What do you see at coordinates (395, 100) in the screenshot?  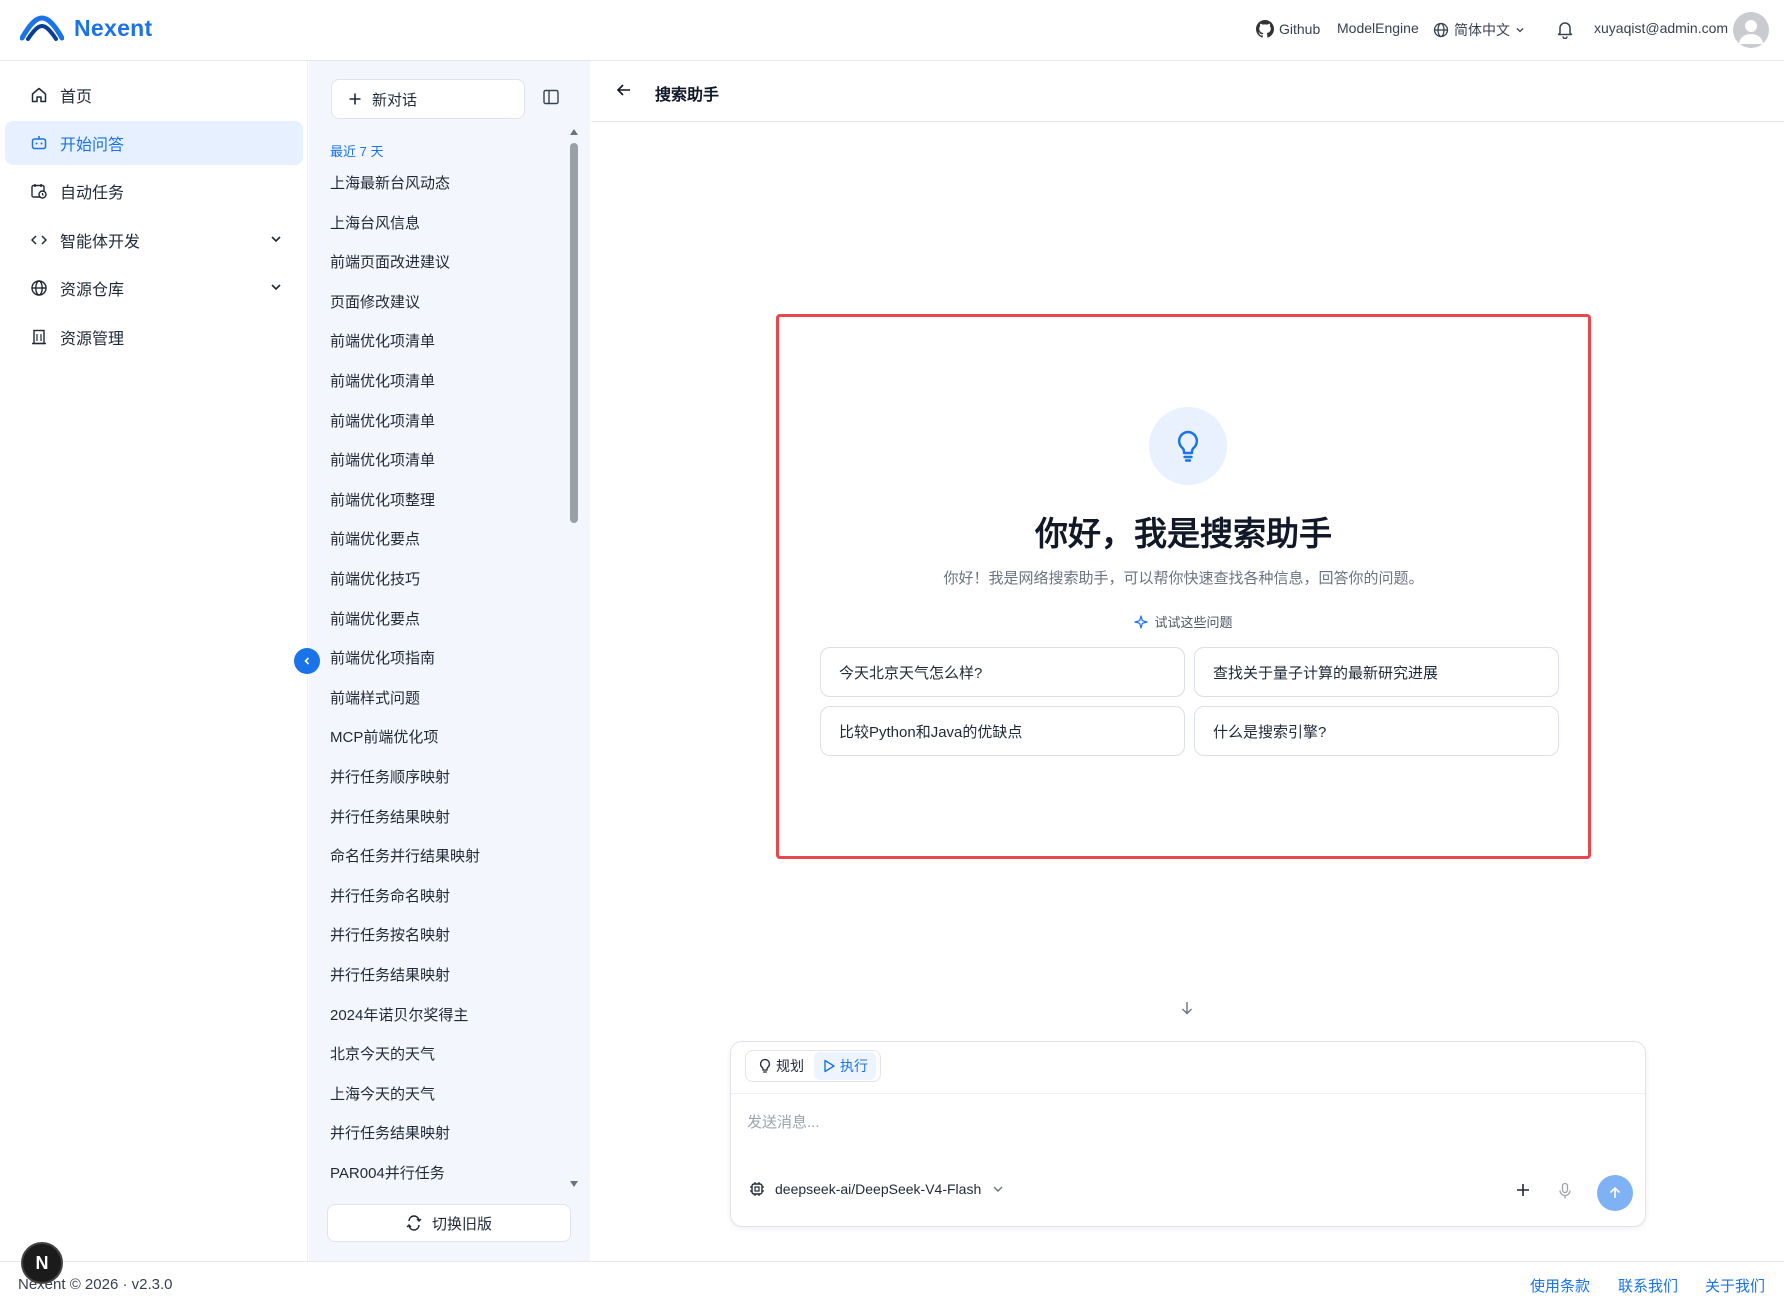 I see `new-chat-label: 新对话` at bounding box center [395, 100].